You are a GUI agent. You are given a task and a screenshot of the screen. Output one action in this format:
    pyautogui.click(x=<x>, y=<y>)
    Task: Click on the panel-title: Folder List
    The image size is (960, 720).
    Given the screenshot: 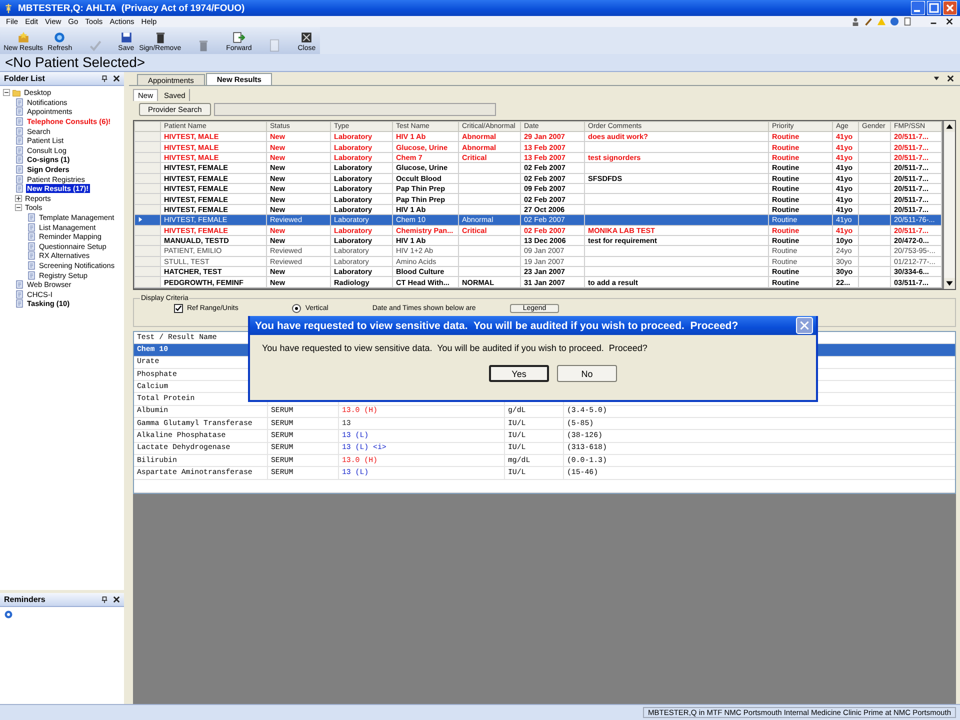 What is the action you would take?
    pyautogui.click(x=24, y=78)
    